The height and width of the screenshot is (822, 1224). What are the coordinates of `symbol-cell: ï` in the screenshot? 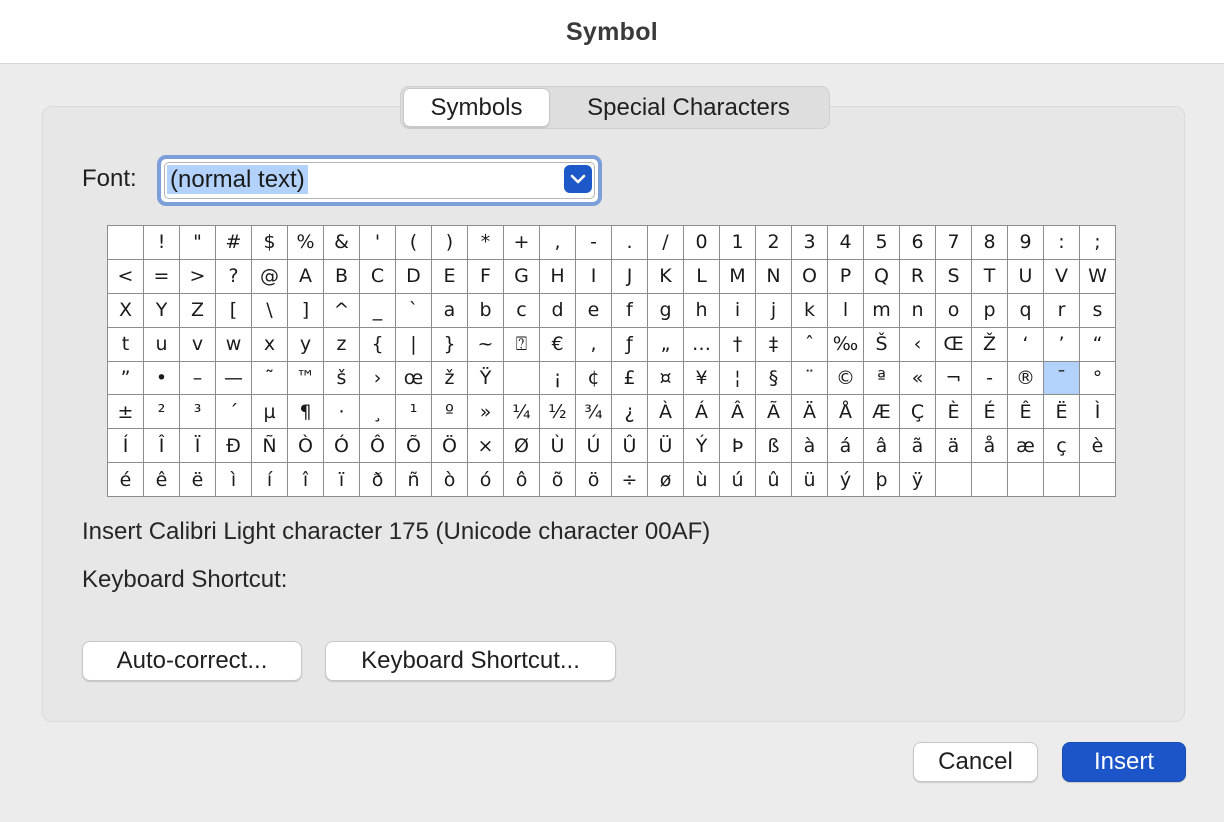 It's located at (341, 479).